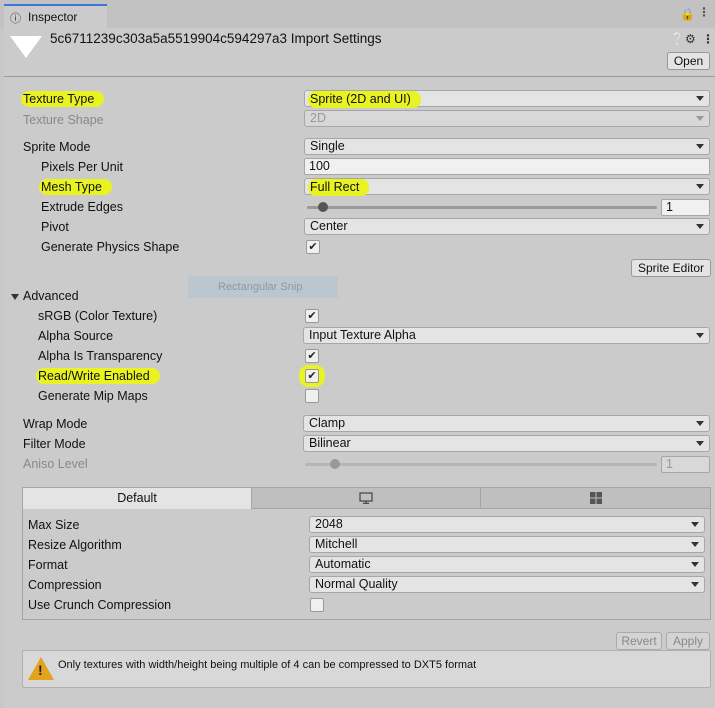 The height and width of the screenshot is (708, 715). Describe the element at coordinates (357, 14) in the screenshot. I see `window-tab-bar` at that location.